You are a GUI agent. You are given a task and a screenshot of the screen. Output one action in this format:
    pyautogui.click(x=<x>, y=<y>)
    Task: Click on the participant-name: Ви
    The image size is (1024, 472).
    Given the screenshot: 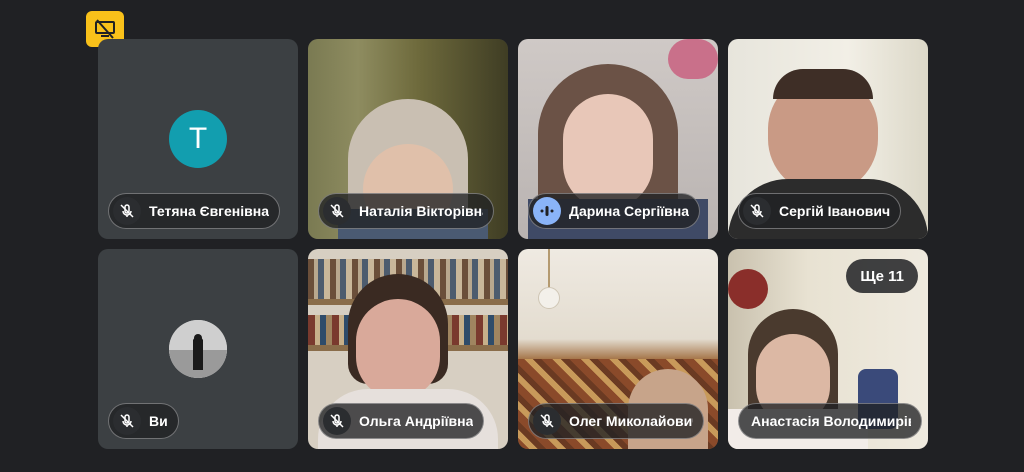 What is the action you would take?
    pyautogui.click(x=158, y=421)
    